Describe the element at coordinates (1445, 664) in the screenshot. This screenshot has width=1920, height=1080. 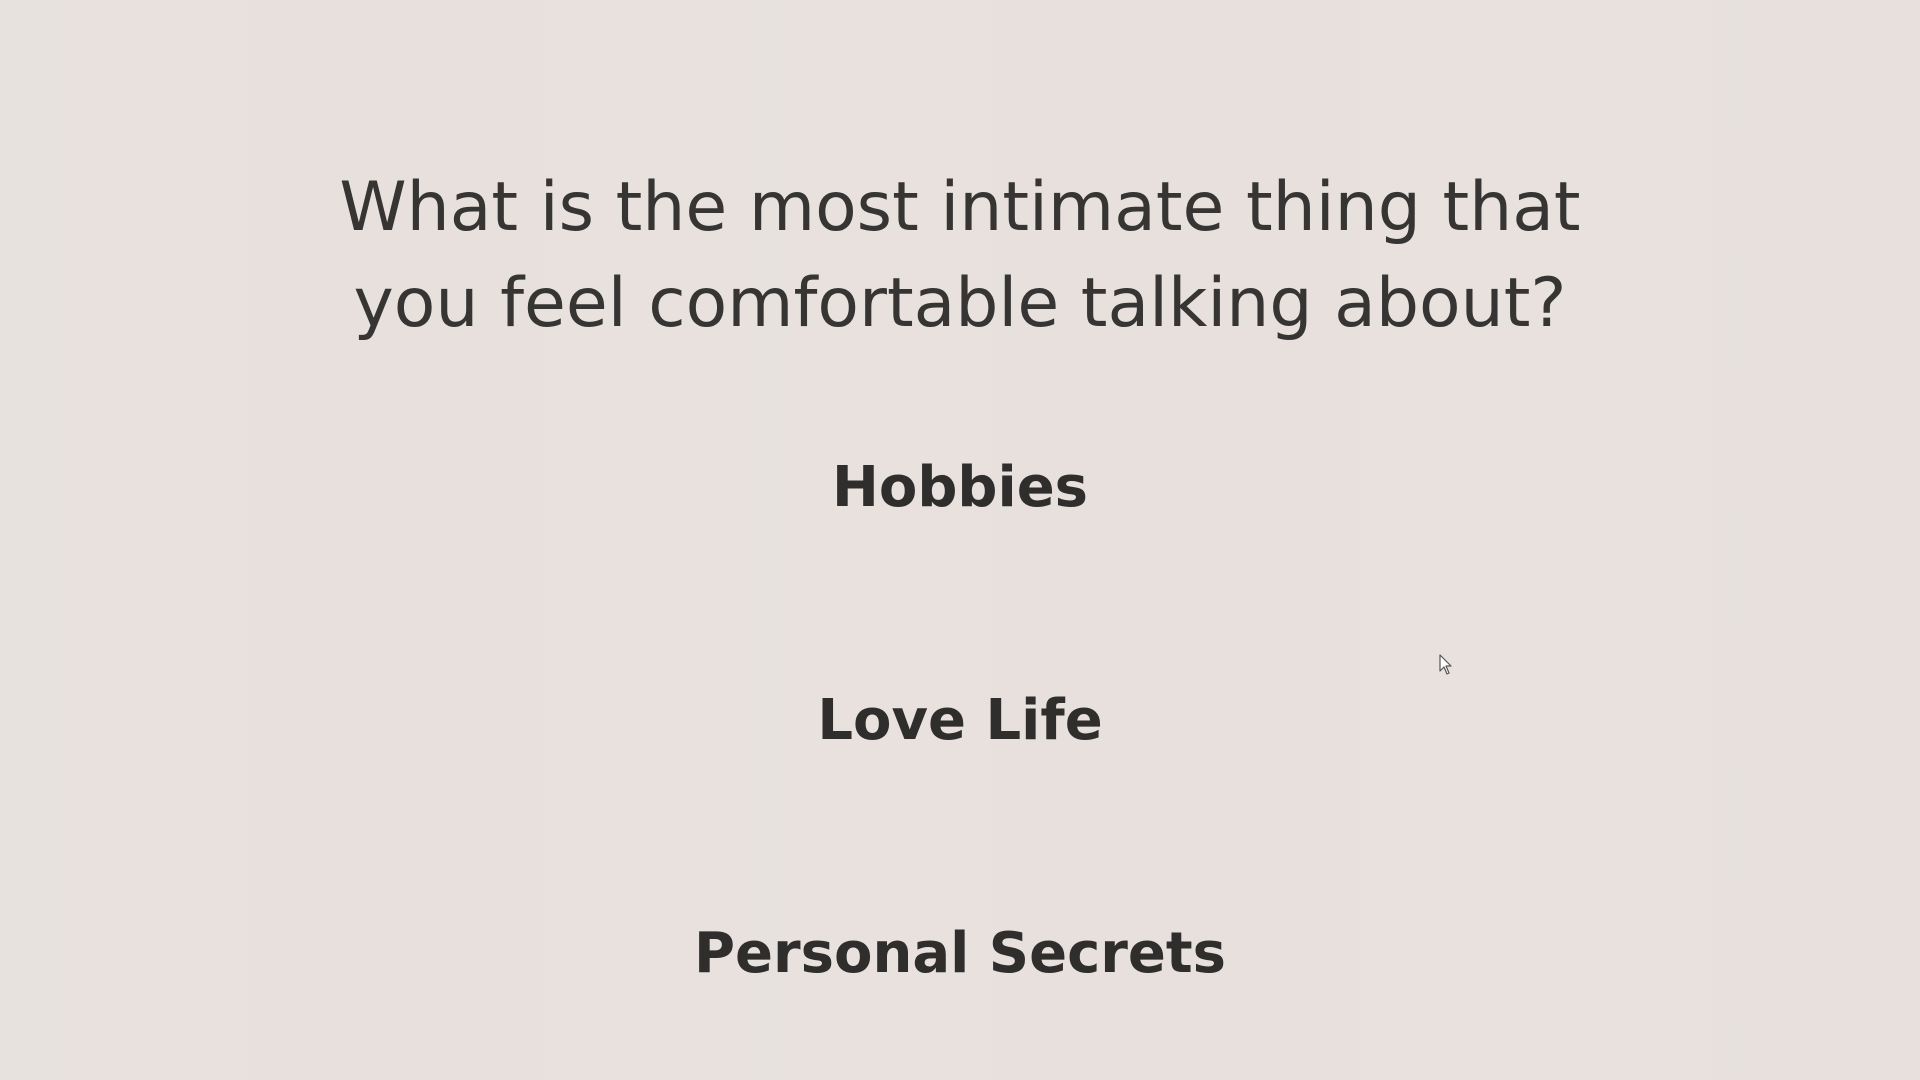
I see `mouse-pointer-icon` at that location.